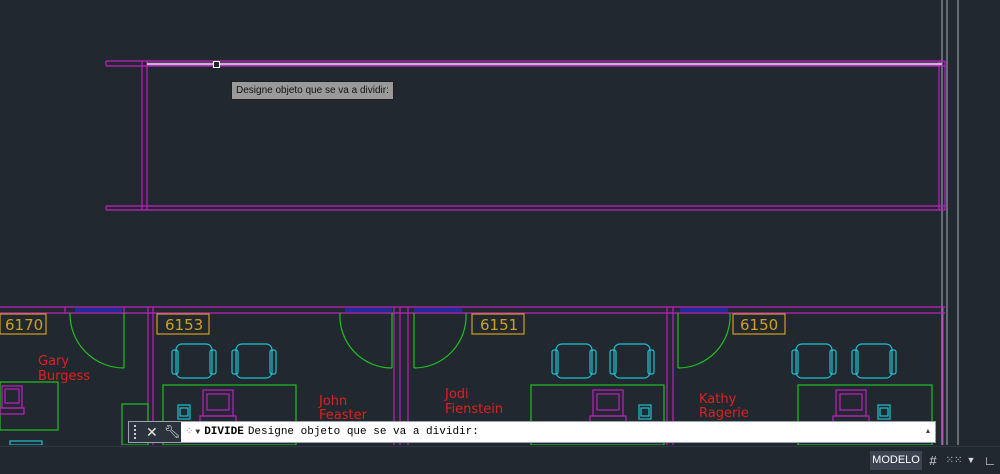 The image size is (1000, 474). Describe the element at coordinates (172, 432) in the screenshot. I see `wrench-icon: 🔧︎` at that location.